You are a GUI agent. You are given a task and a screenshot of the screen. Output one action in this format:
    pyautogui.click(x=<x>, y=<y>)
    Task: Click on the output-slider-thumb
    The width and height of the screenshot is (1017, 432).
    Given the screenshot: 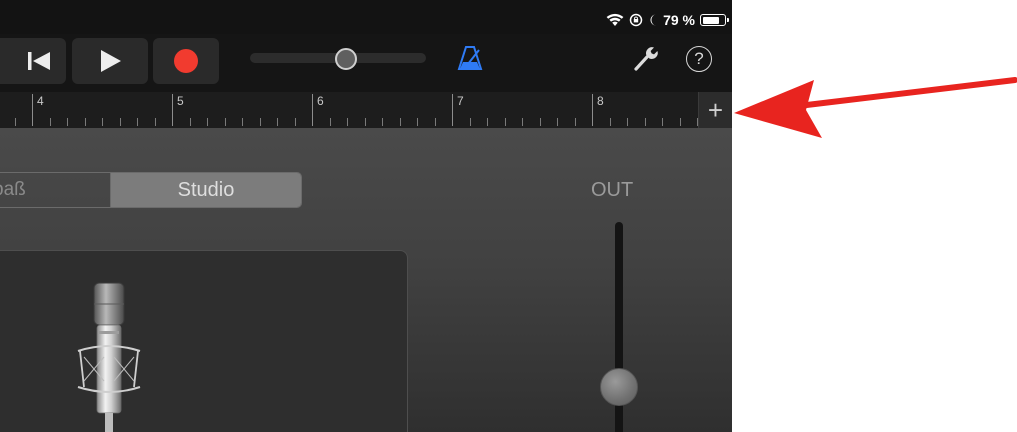 What is the action you would take?
    pyautogui.click(x=619, y=387)
    